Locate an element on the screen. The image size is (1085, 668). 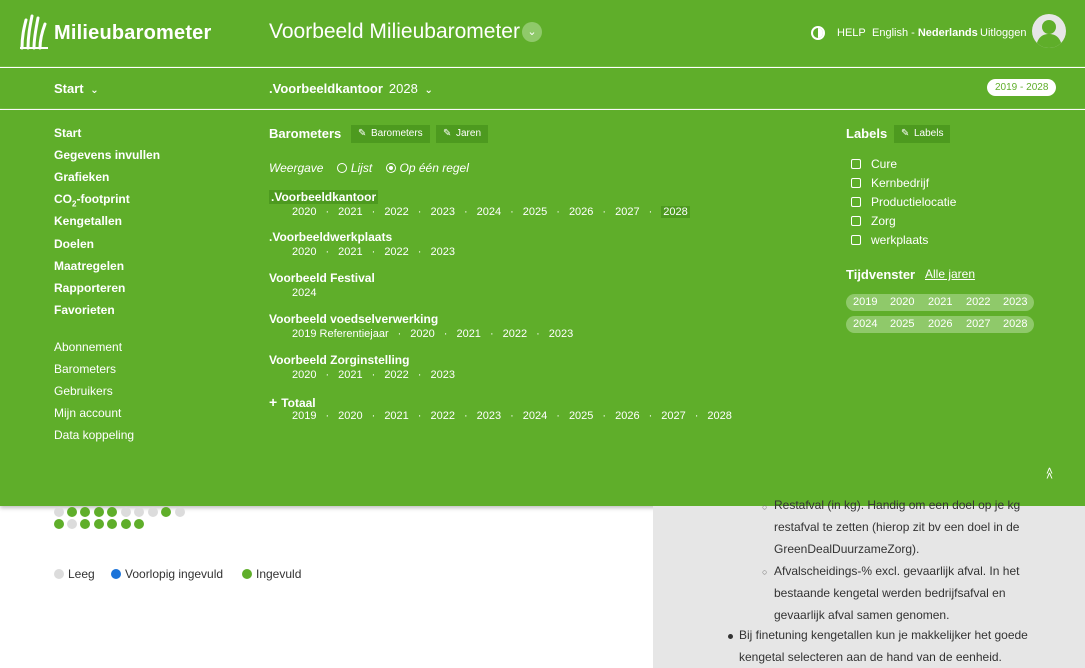
radio-lijst is located at coordinates (341, 168).